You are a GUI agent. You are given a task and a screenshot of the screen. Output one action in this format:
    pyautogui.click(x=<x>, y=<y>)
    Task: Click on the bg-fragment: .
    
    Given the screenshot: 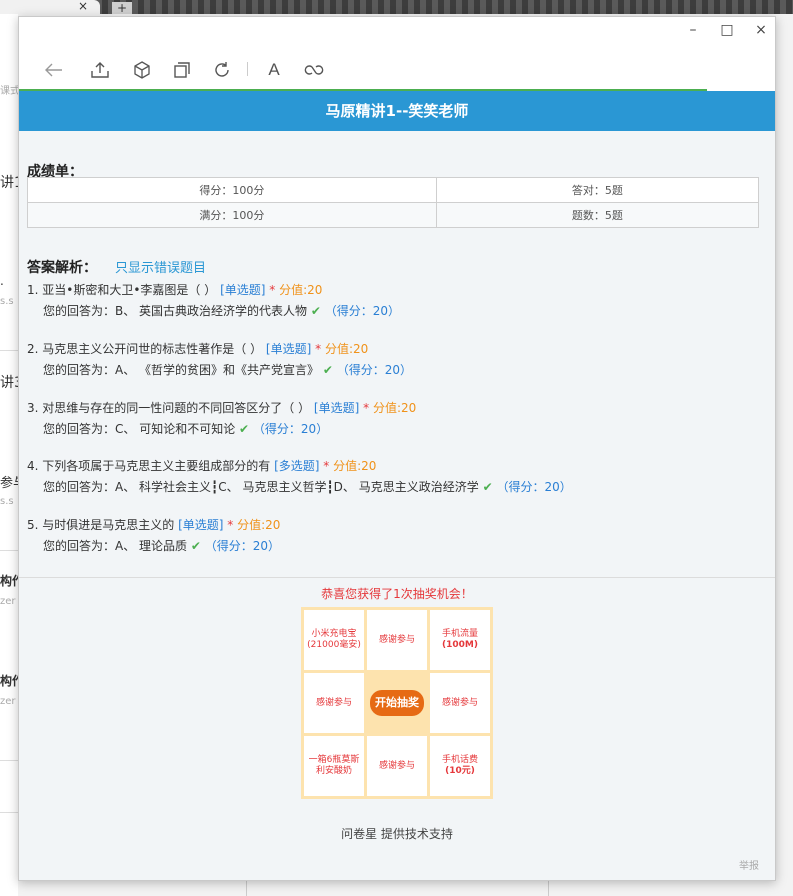 What is the action you would take?
    pyautogui.click(x=2, y=281)
    